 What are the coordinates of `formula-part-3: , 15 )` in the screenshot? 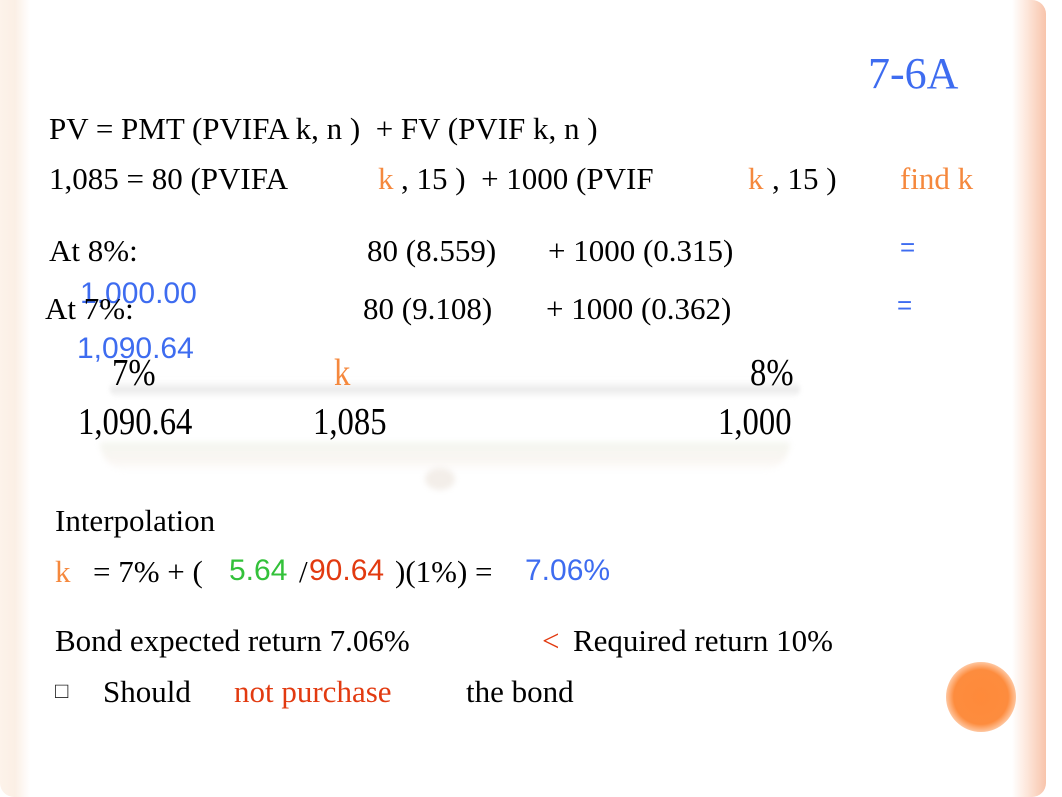 It's located at (804, 178).